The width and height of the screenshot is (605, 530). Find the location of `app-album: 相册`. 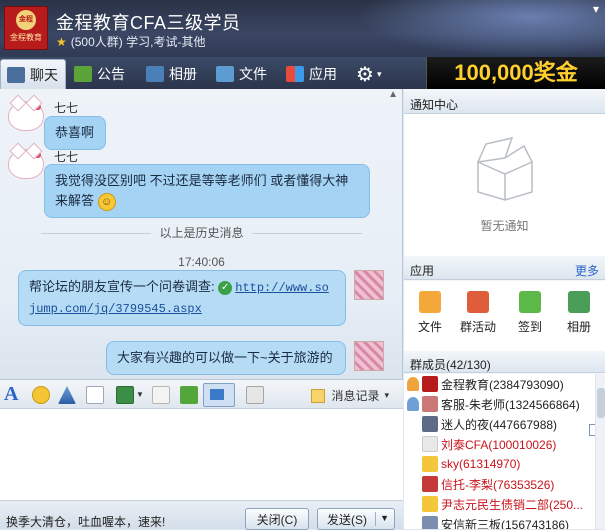

app-album: 相册 is located at coordinates (579, 313).